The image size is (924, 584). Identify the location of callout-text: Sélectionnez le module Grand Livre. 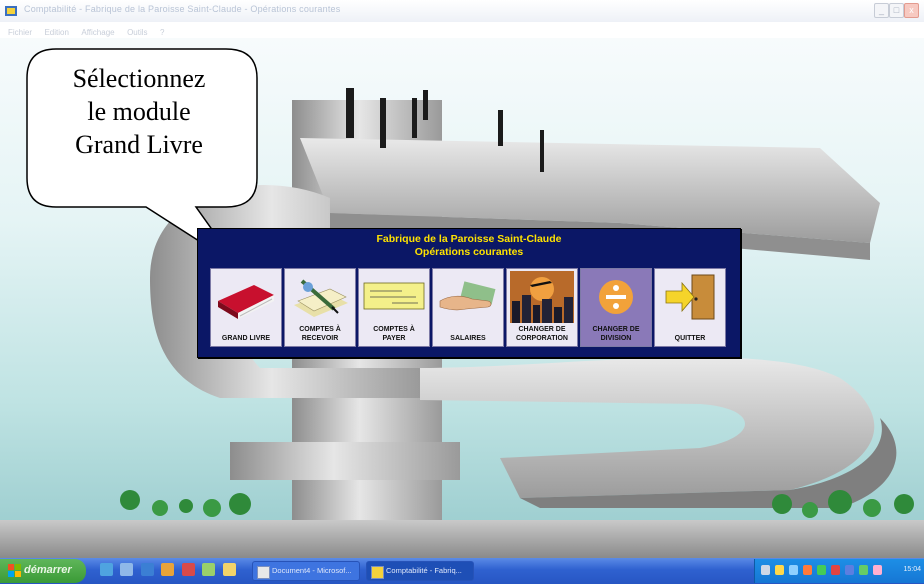
(139, 111).